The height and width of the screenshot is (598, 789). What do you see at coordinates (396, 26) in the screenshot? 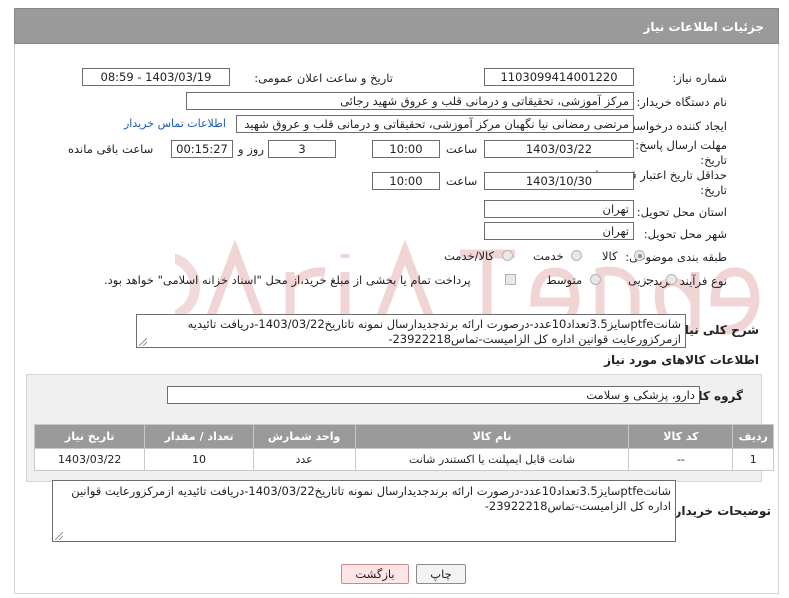
I see `page-header: جزئیات اطلاعات نیاز` at bounding box center [396, 26].